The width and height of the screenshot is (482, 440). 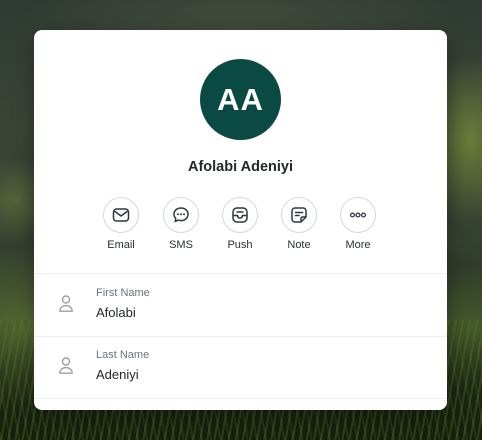 I want to click on contact-name: Afolabi Adeniyi, so click(x=240, y=167).